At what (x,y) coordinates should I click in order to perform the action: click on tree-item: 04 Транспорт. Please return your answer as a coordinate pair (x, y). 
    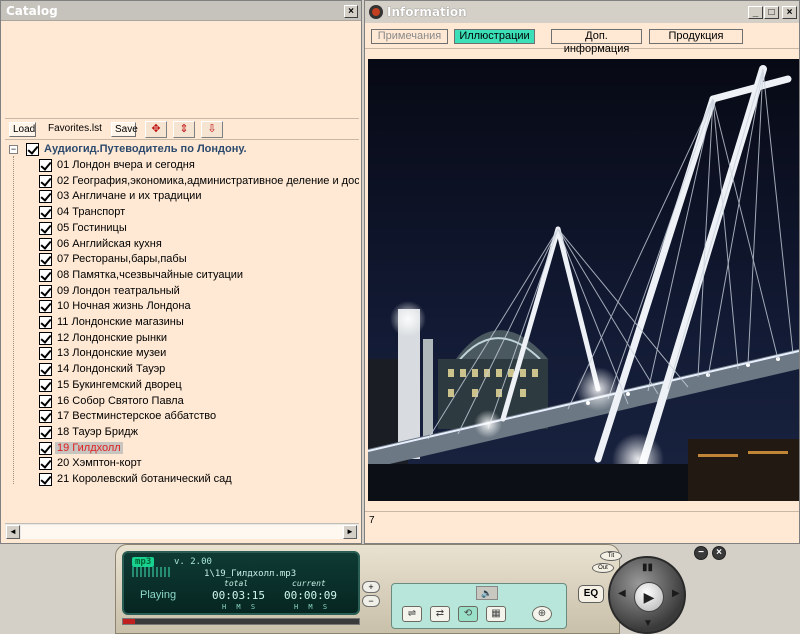
    Looking at the image, I should click on (199, 213).